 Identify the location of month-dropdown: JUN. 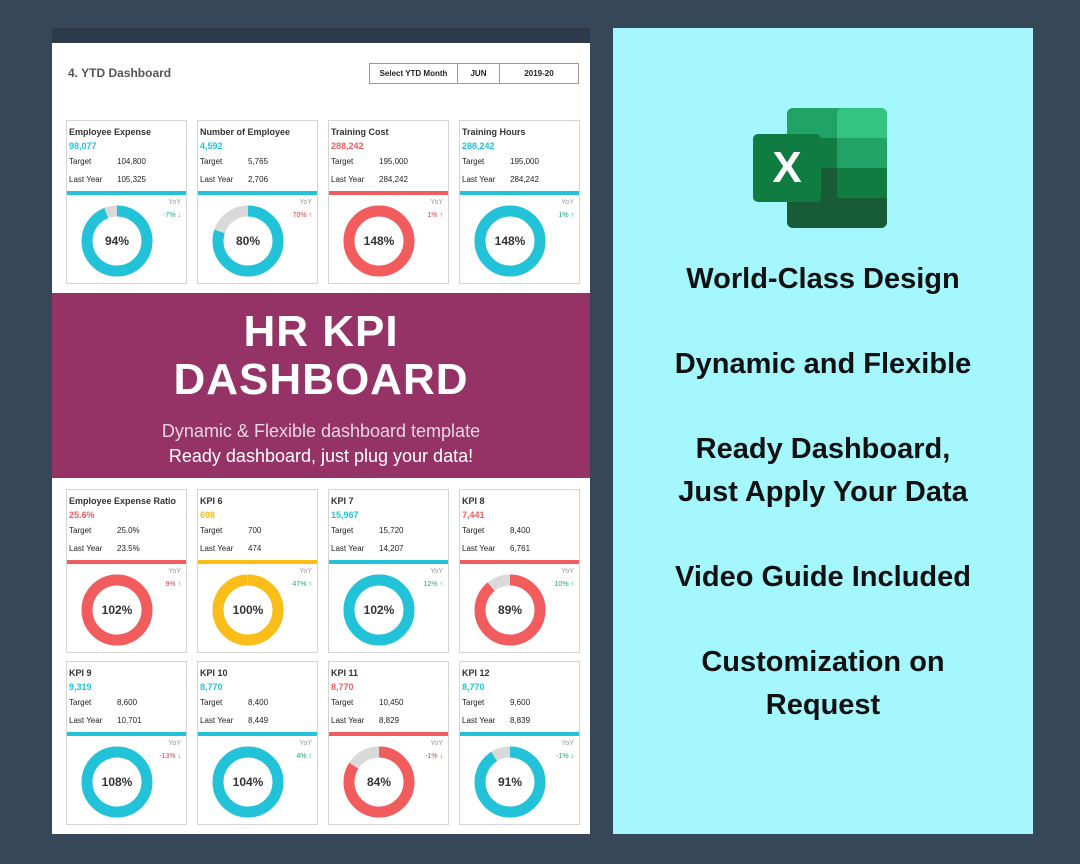
(479, 73).